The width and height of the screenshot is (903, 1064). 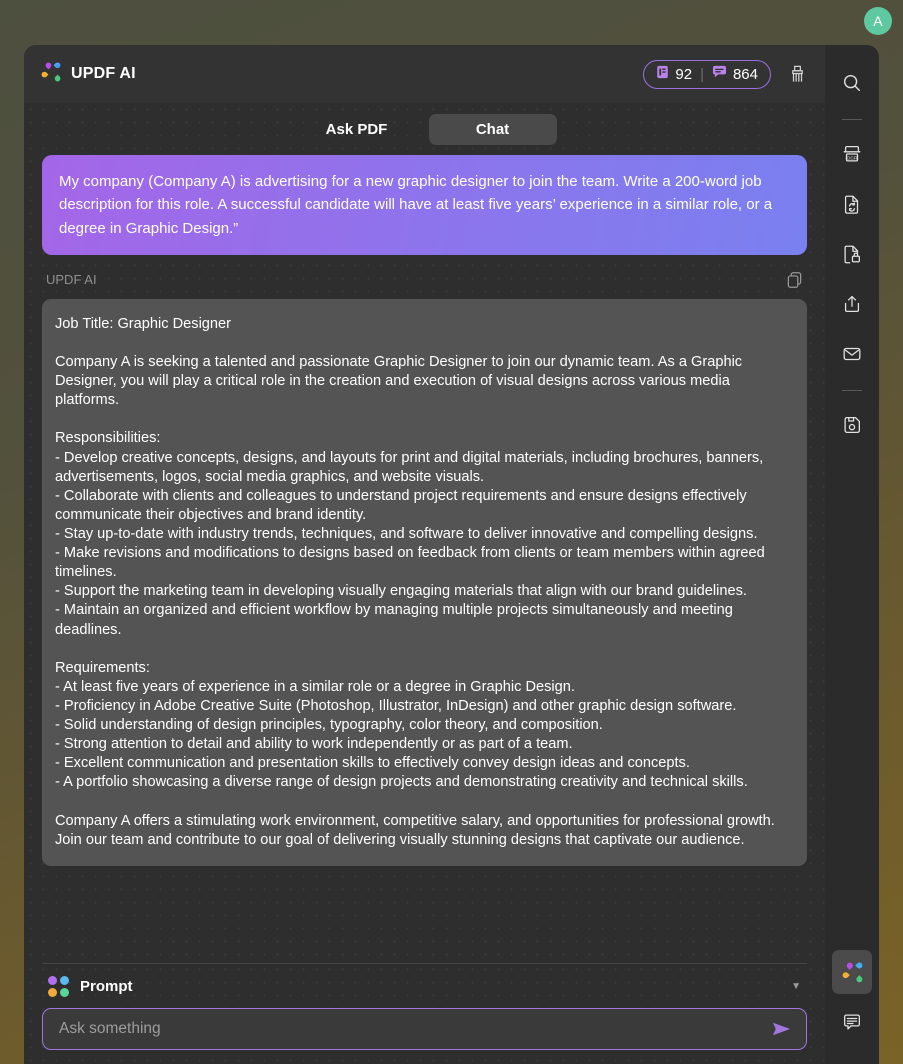 I want to click on tool-updf-ai, so click(x=852, y=972).